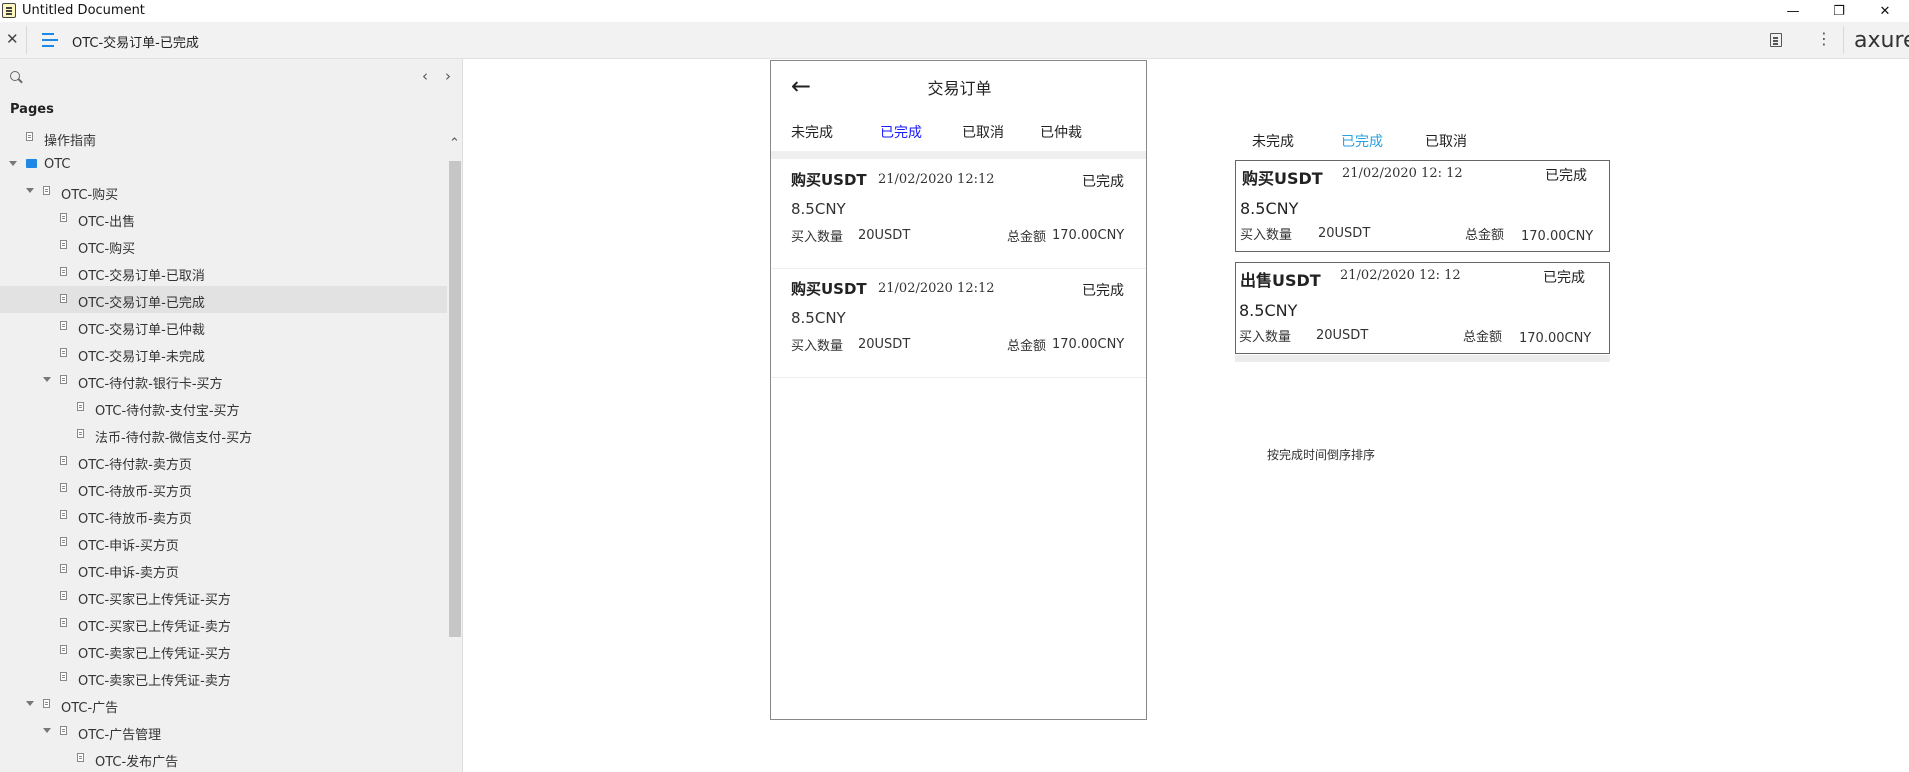 The height and width of the screenshot is (772, 1909). Describe the element at coordinates (223, 650) in the screenshot. I see `sidebar-page-item: OTC-卖家已上传凭证-买方` at that location.